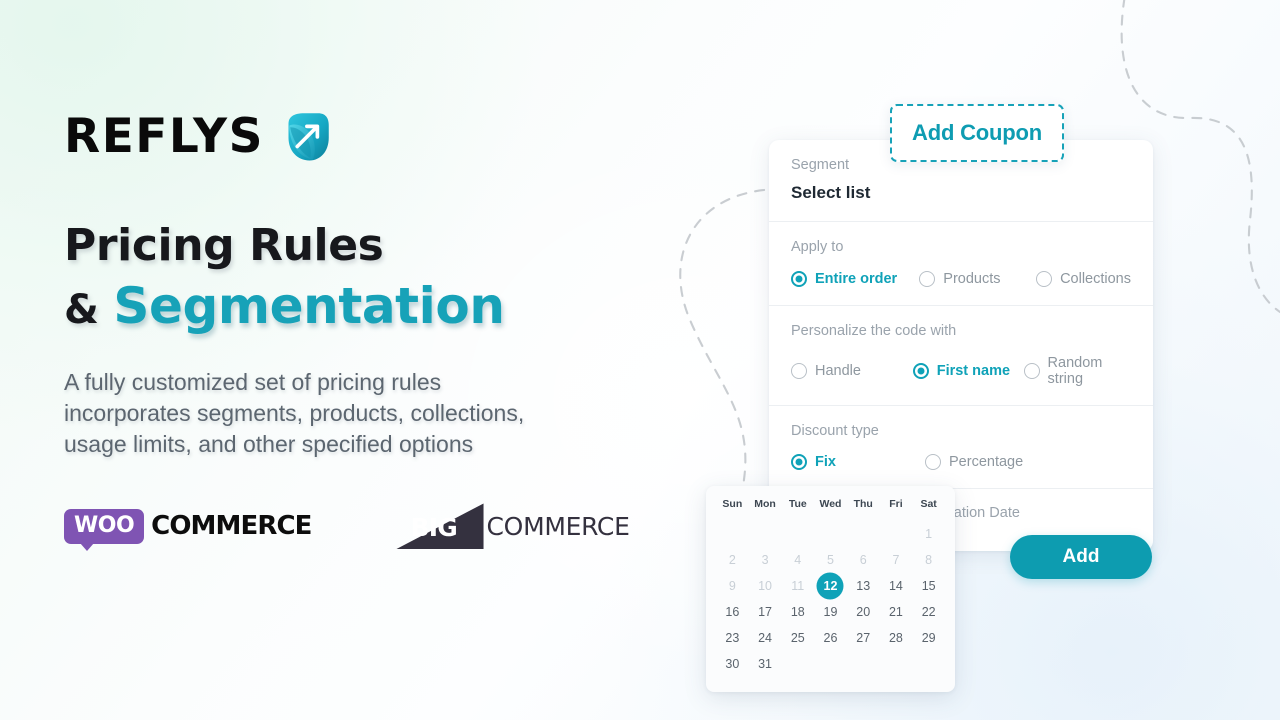 Image resolution: width=1280 pixels, height=720 pixels. I want to click on platform-logos: WOO COMMERCE BIG COMMERCE, so click(347, 527).